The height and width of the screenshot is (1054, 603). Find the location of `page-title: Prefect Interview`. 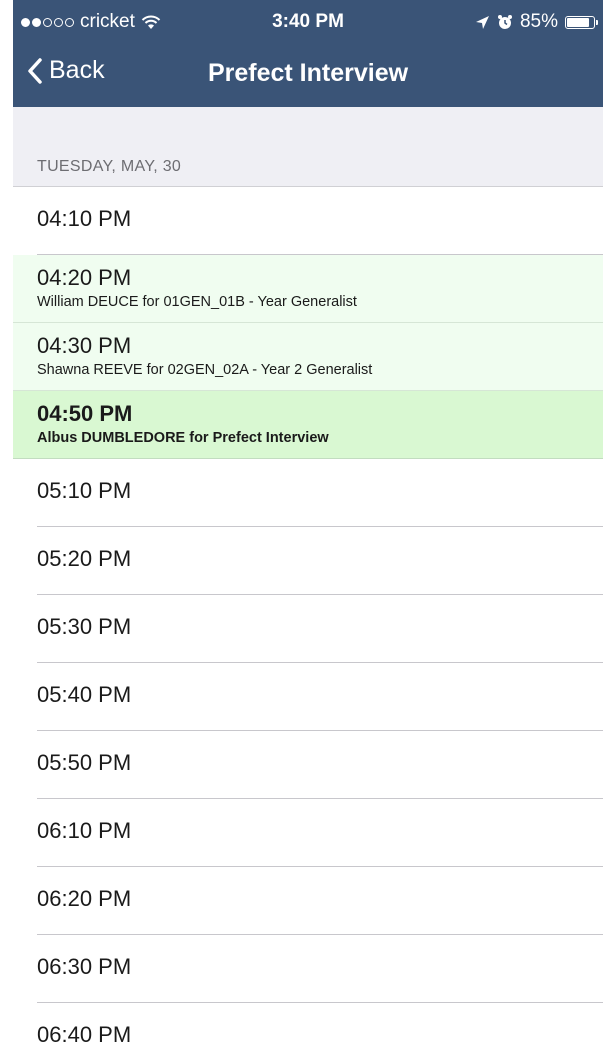

page-title: Prefect Interview is located at coordinates (308, 73).